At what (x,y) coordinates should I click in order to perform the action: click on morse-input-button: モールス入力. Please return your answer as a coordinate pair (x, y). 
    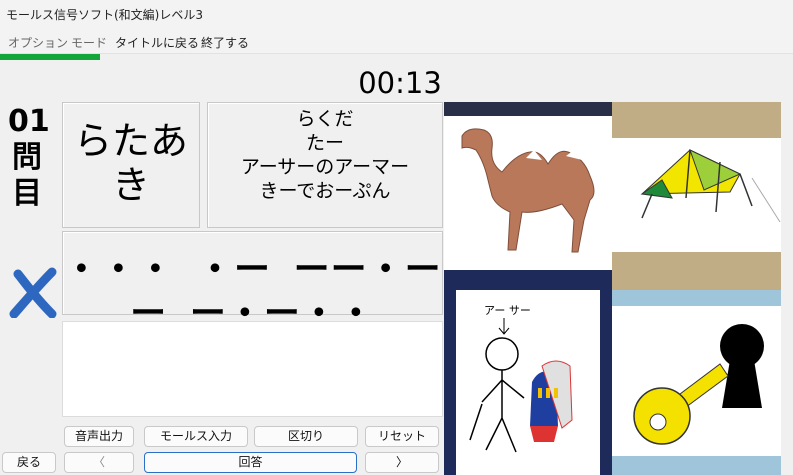
    Looking at the image, I should click on (196, 436).